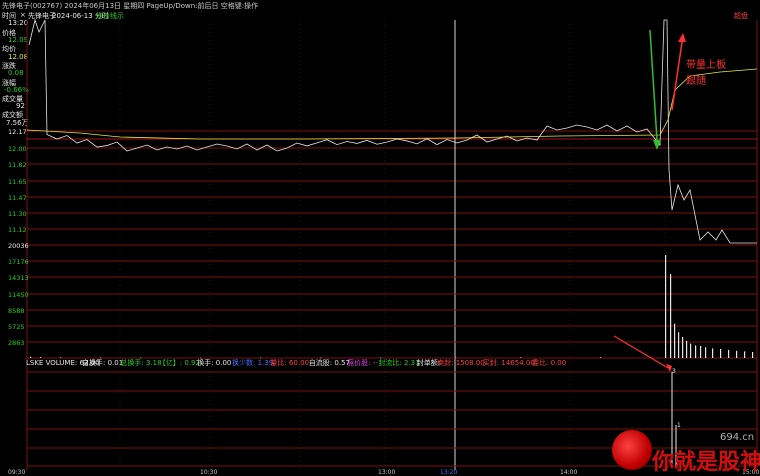  Describe the element at coordinates (17, 198) in the screenshot. I see `price-tick-label: 11.47` at that location.